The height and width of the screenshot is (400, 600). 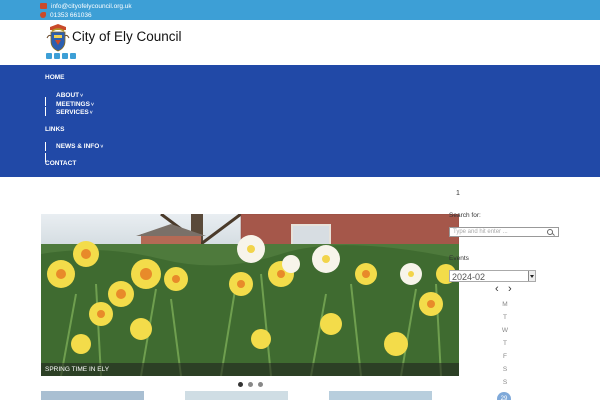 I want to click on nav-about-label: ABOUT, so click(x=68, y=95).